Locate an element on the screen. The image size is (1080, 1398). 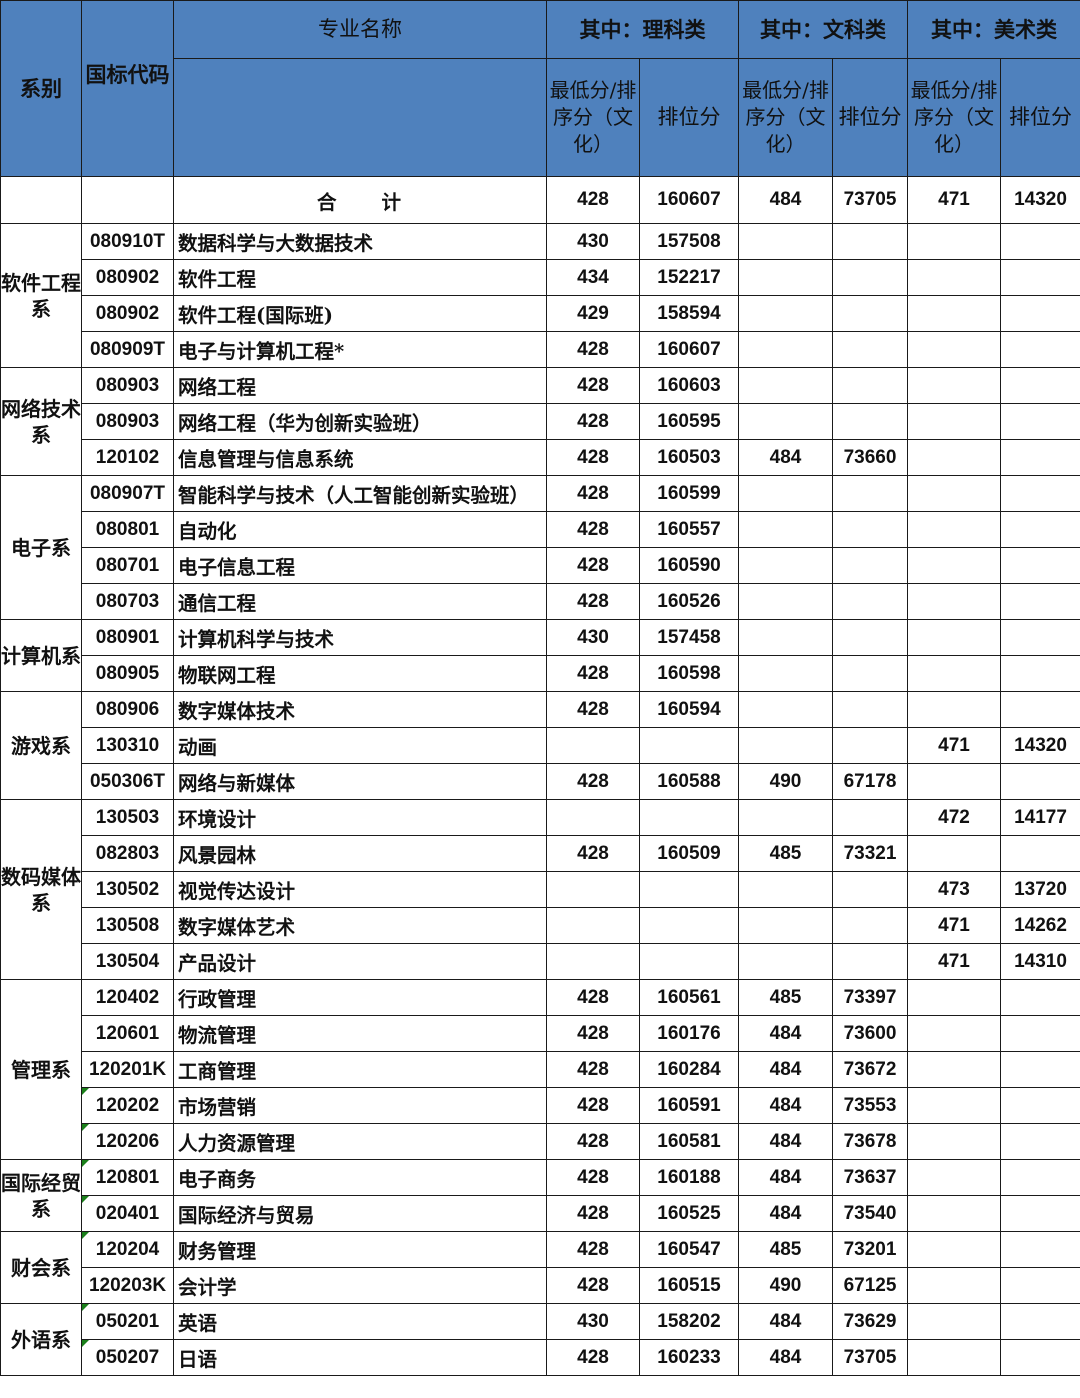
major-code: 120204 is located at coordinates (127, 1249).